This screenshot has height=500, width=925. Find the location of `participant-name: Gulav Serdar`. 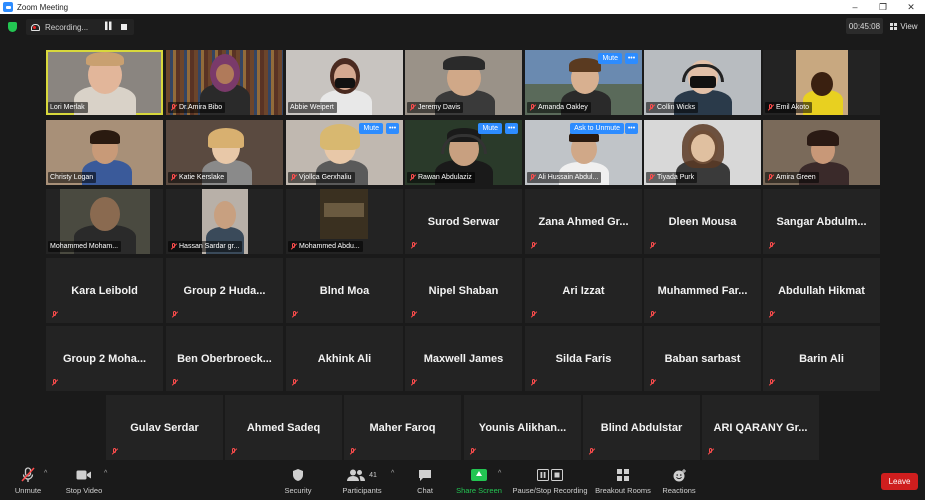

participant-name: Gulav Serdar is located at coordinates (164, 427).